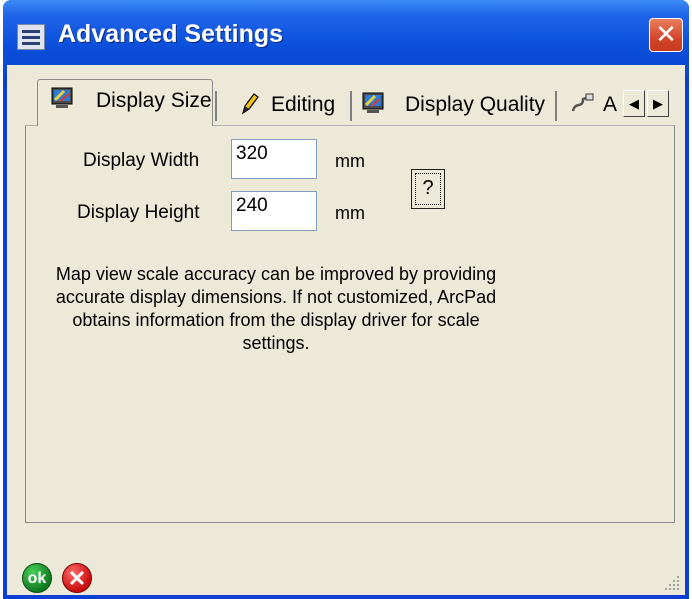 This screenshot has width=692, height=599. What do you see at coordinates (582, 102) in the screenshot?
I see `cable-icon` at bounding box center [582, 102].